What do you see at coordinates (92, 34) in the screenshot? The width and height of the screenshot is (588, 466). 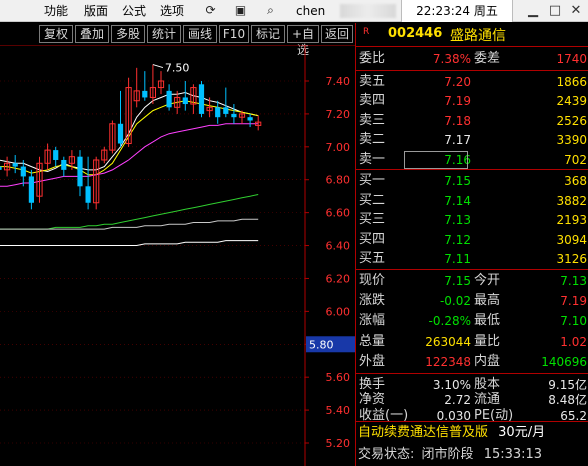 I see `overlay-button: 叠加` at bounding box center [92, 34].